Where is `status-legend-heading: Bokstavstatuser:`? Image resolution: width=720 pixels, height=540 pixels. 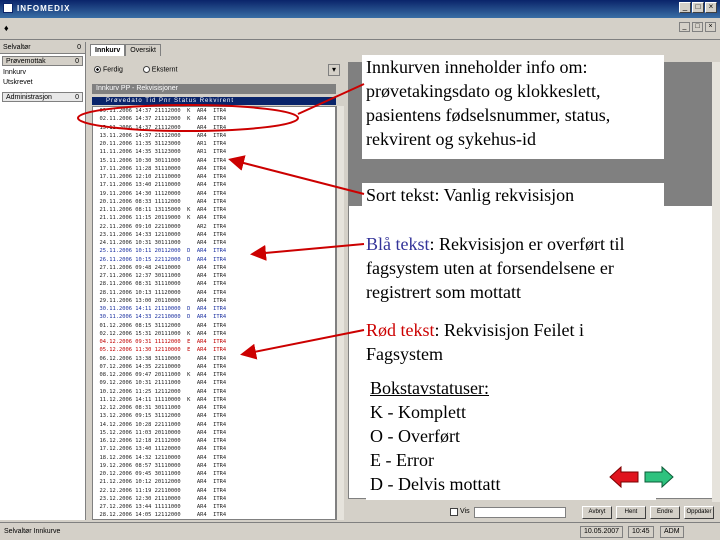
status-legend-heading: Bokstavstatuser: is located at coordinates (429, 388).